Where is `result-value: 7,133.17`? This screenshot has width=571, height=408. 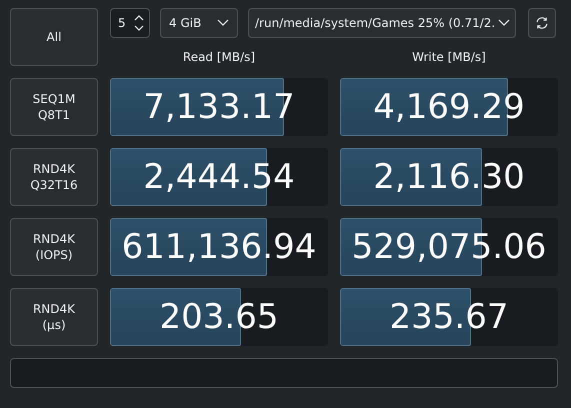 result-value: 7,133.17 is located at coordinates (219, 107).